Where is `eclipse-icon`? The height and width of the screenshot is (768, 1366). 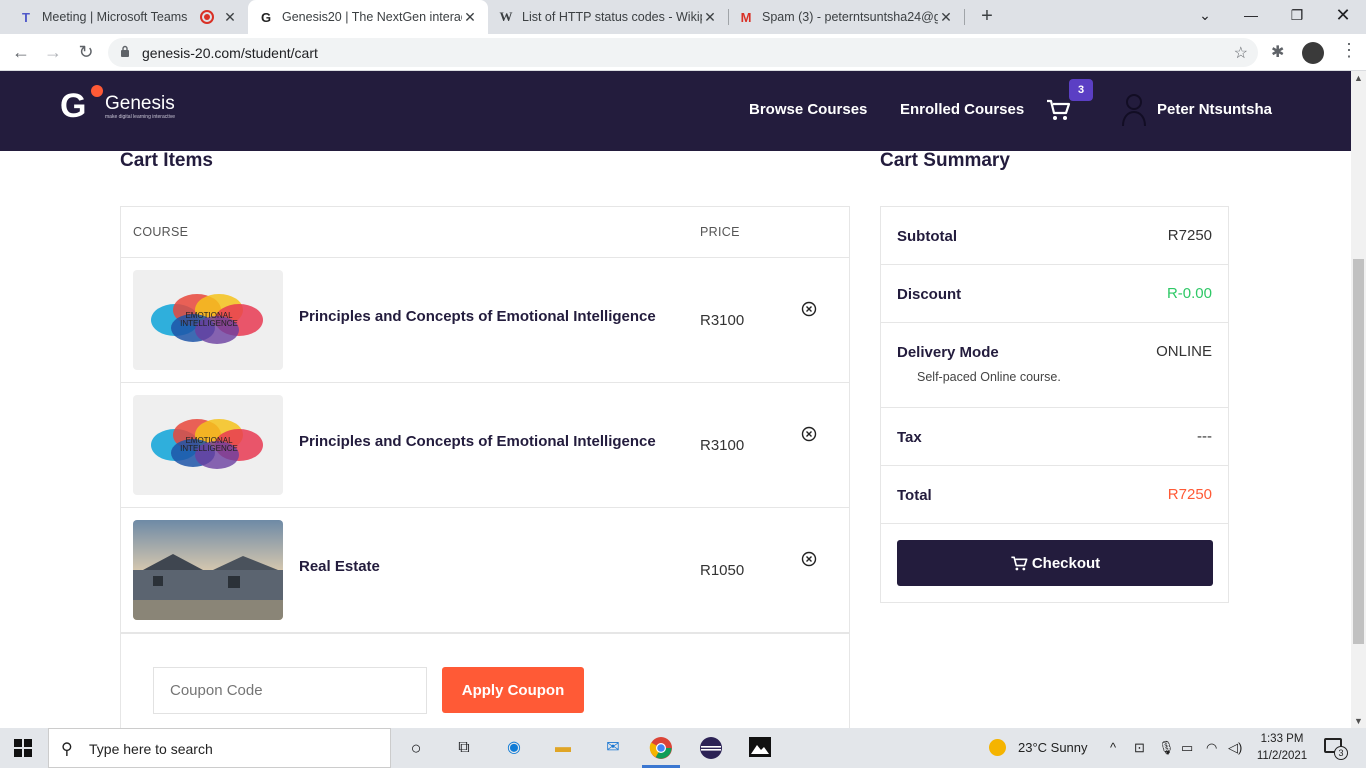
eclipse-icon is located at coordinates (711, 748).